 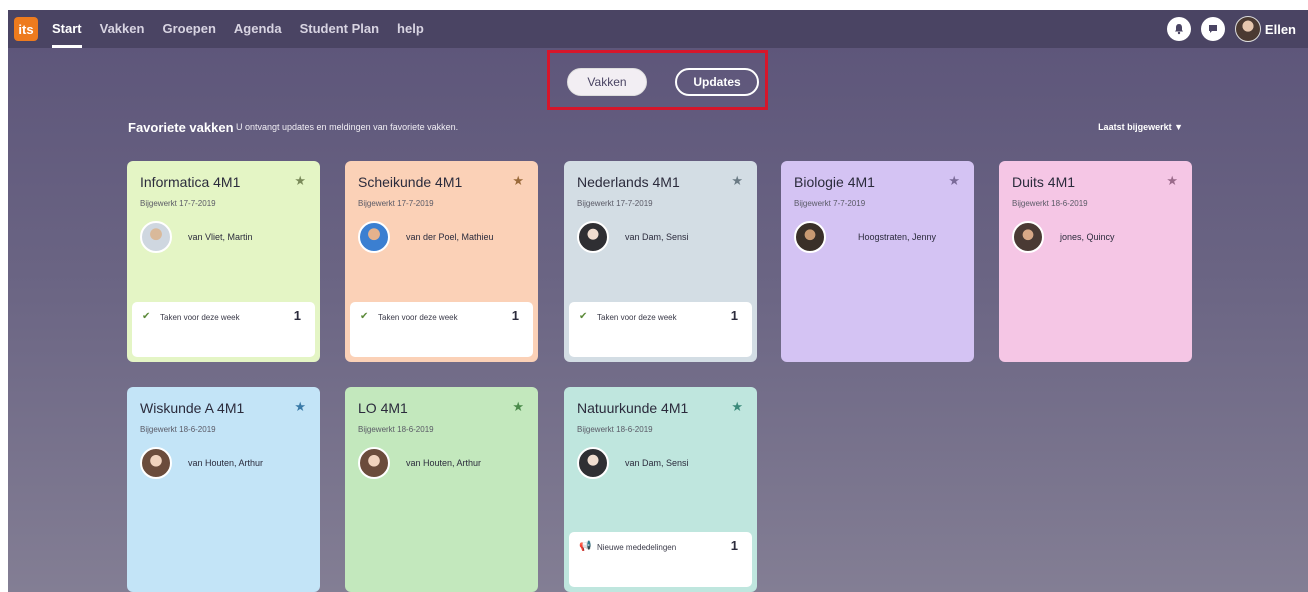 I want to click on course-title: Scheikunde 4M1, so click(x=410, y=182).